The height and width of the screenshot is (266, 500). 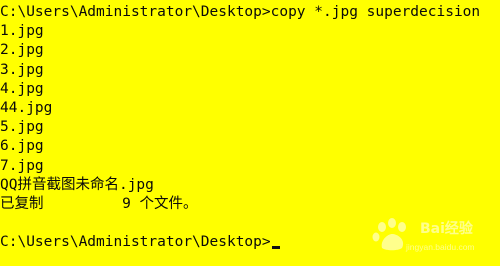 I want to click on console-prompt: C:\Users\Administrator\Desktop>, so click(x=135, y=242).